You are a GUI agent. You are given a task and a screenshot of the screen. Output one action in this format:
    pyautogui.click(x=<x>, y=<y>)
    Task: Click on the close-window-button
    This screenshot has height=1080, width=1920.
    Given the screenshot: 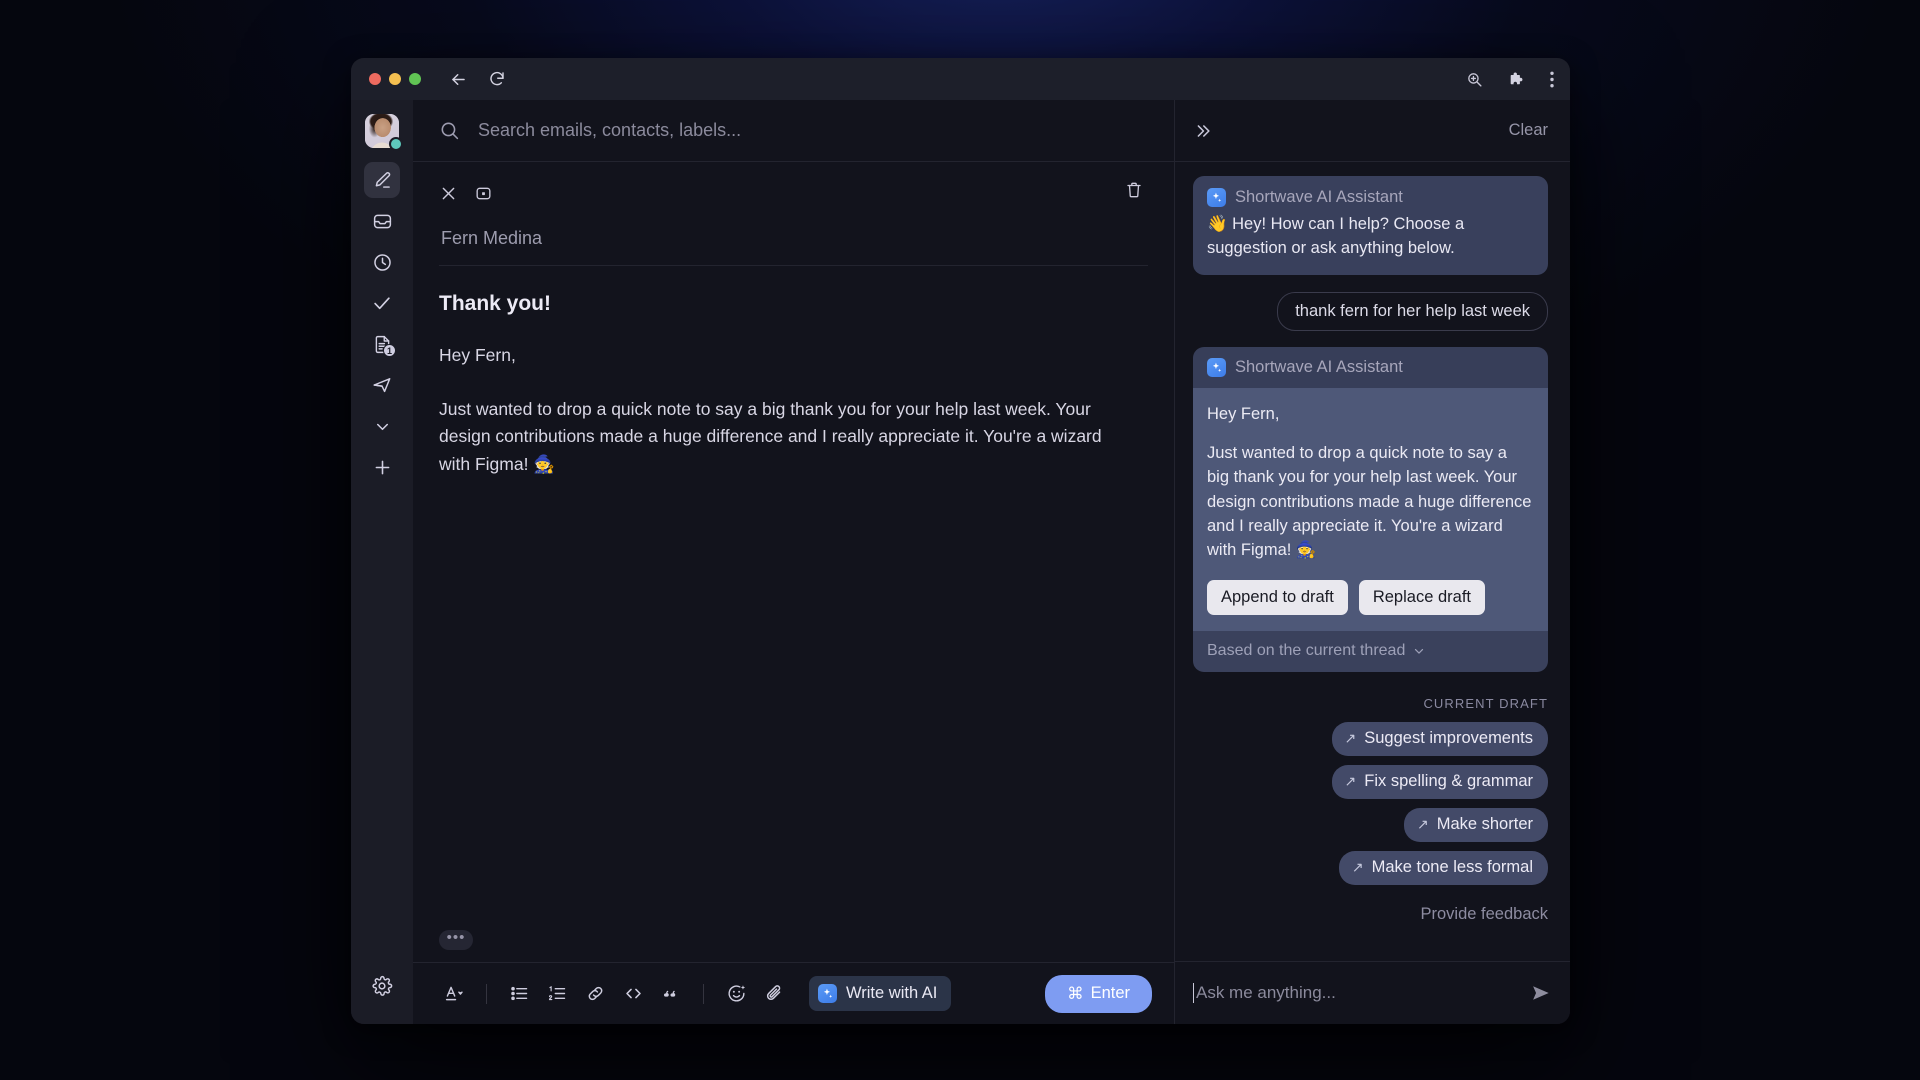 What is the action you would take?
    pyautogui.click(x=375, y=79)
    